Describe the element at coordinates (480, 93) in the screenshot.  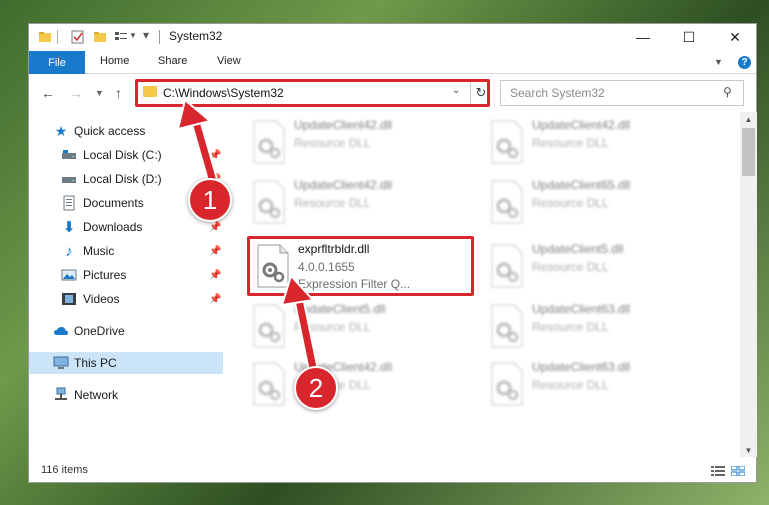
I see `refresh-icon: ↻` at that location.